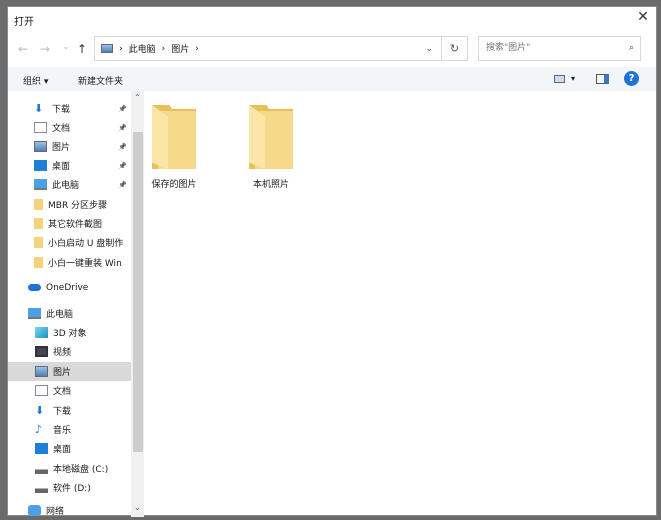  I want to click on scrollbar-thumb, so click(138, 292).